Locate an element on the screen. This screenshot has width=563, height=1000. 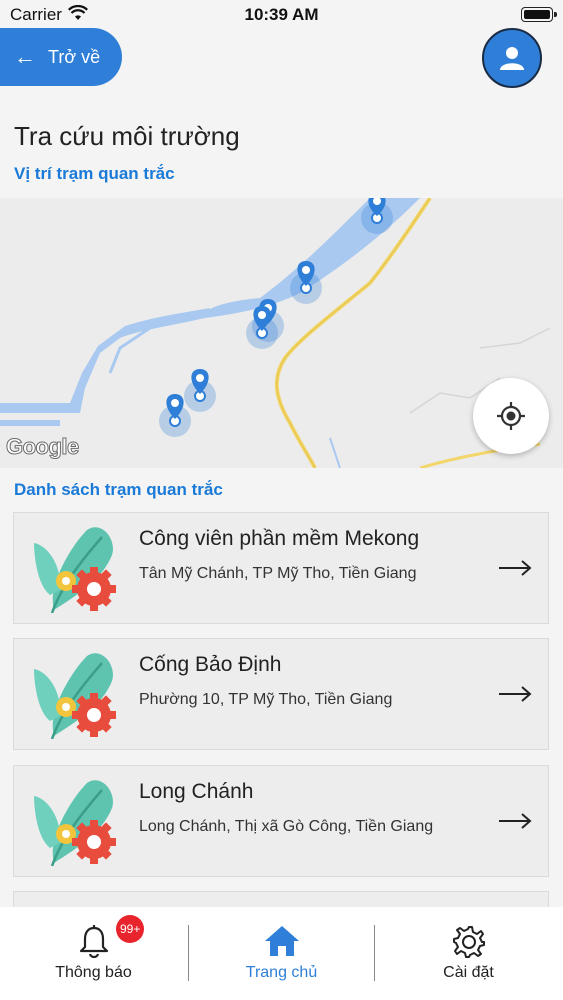
tab-home: Trang chủ is located at coordinates (281, 953).